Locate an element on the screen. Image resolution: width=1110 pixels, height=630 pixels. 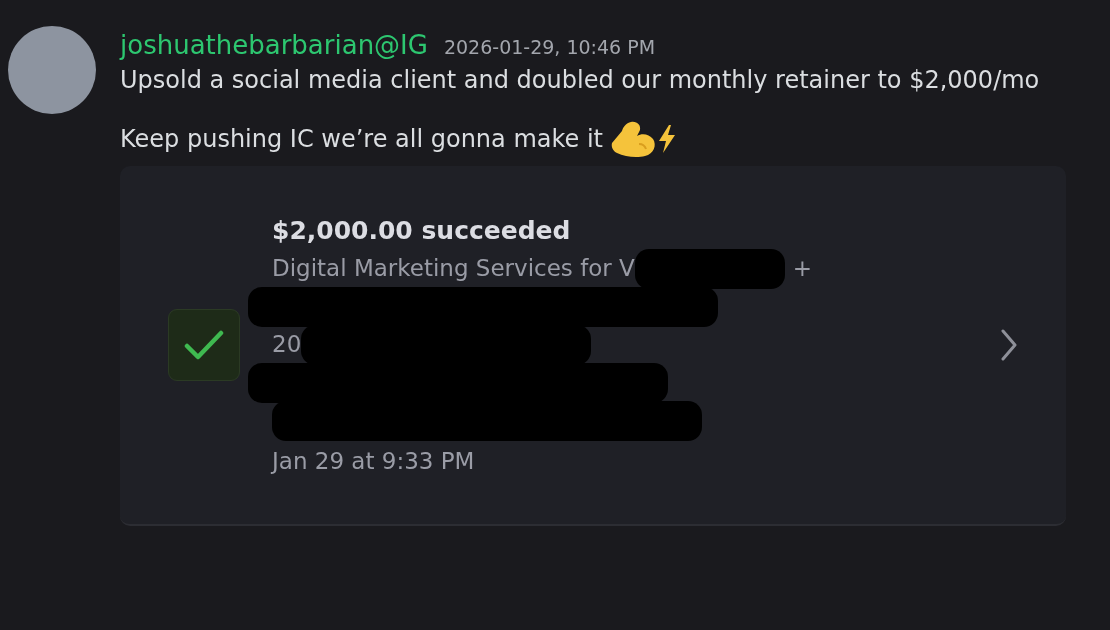
payment-title: $2,000.00 succeeded is located at coordinates (422, 231).